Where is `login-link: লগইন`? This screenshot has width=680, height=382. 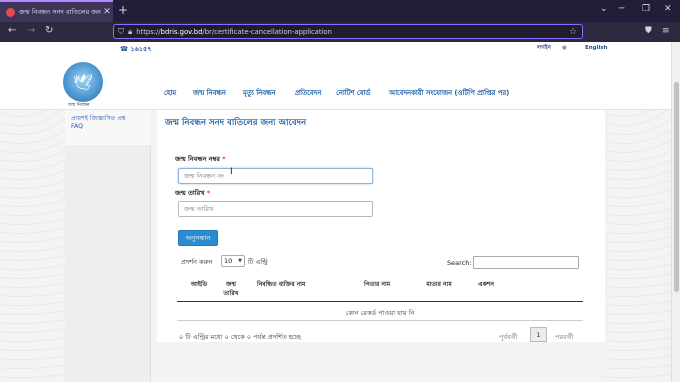 login-link: লগইন is located at coordinates (544, 49).